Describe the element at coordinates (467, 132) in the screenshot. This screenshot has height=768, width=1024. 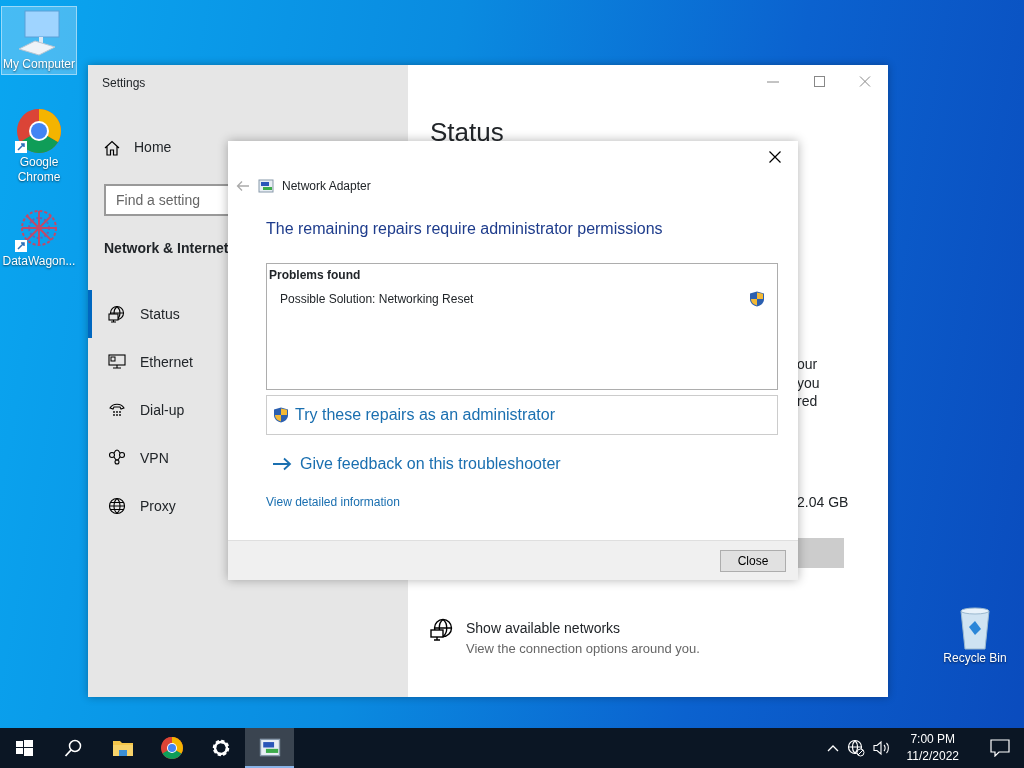
I see `page-heading: Status` at that location.